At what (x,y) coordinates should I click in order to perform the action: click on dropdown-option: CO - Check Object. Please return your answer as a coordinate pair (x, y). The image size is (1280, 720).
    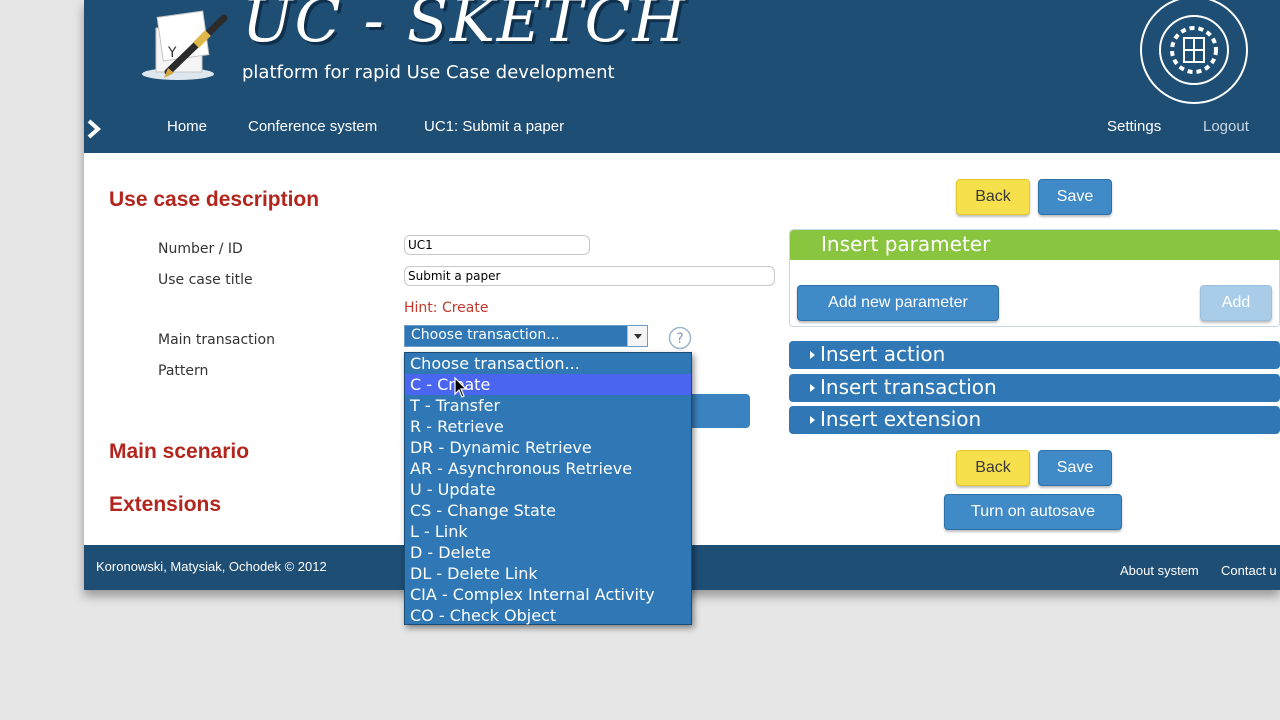
    Looking at the image, I should click on (548, 615).